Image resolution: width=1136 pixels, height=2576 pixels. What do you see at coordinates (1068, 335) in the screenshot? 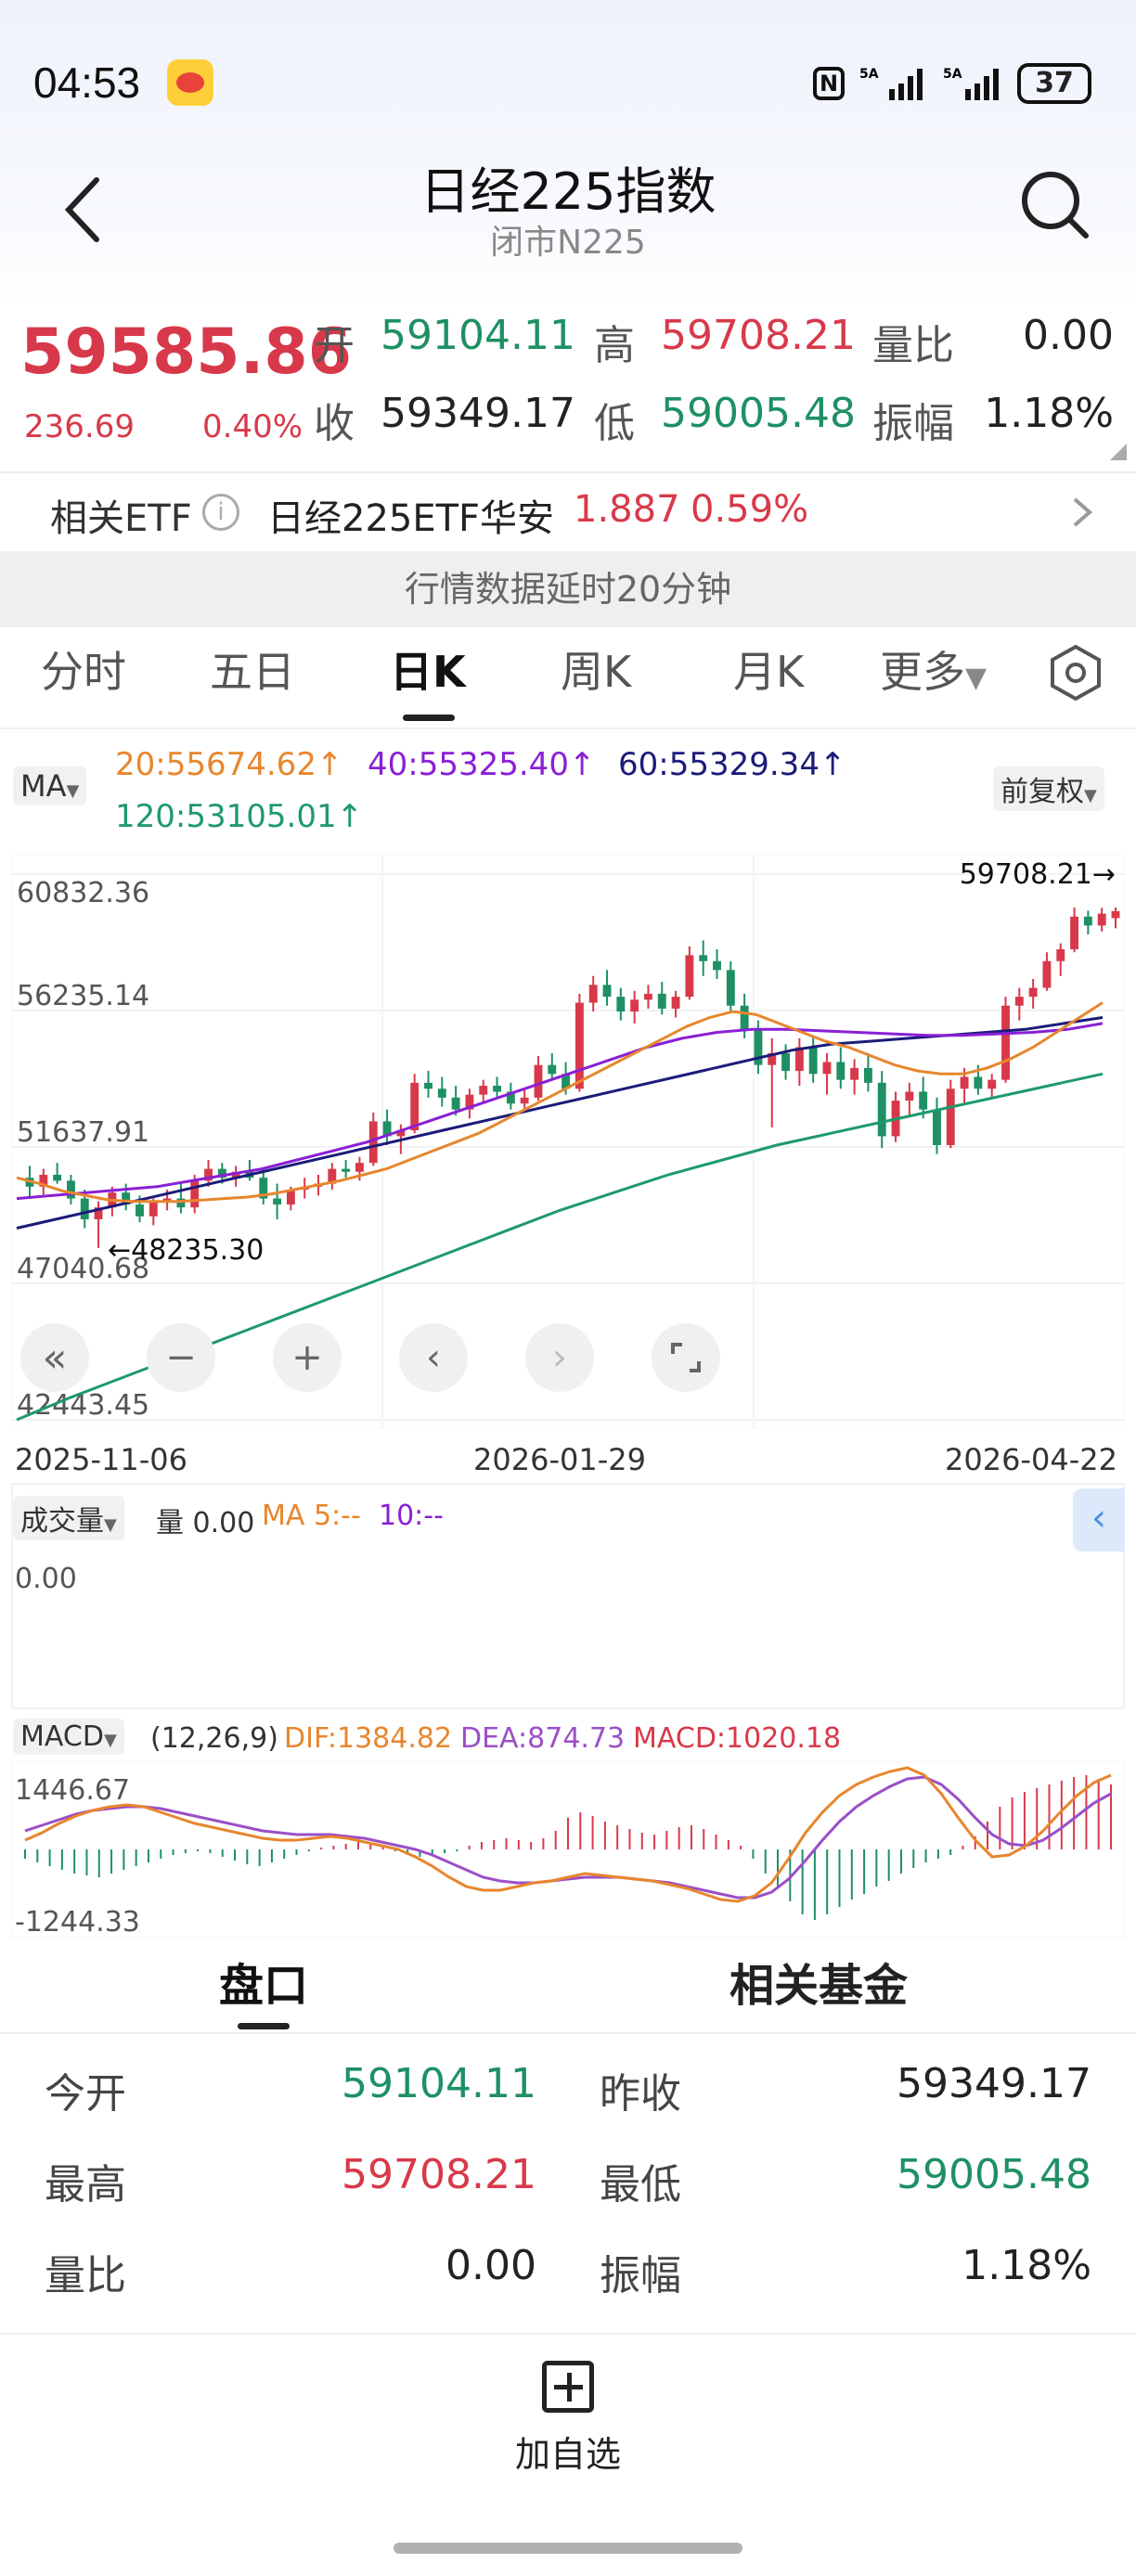
I see `ratio-value: 0.00` at bounding box center [1068, 335].